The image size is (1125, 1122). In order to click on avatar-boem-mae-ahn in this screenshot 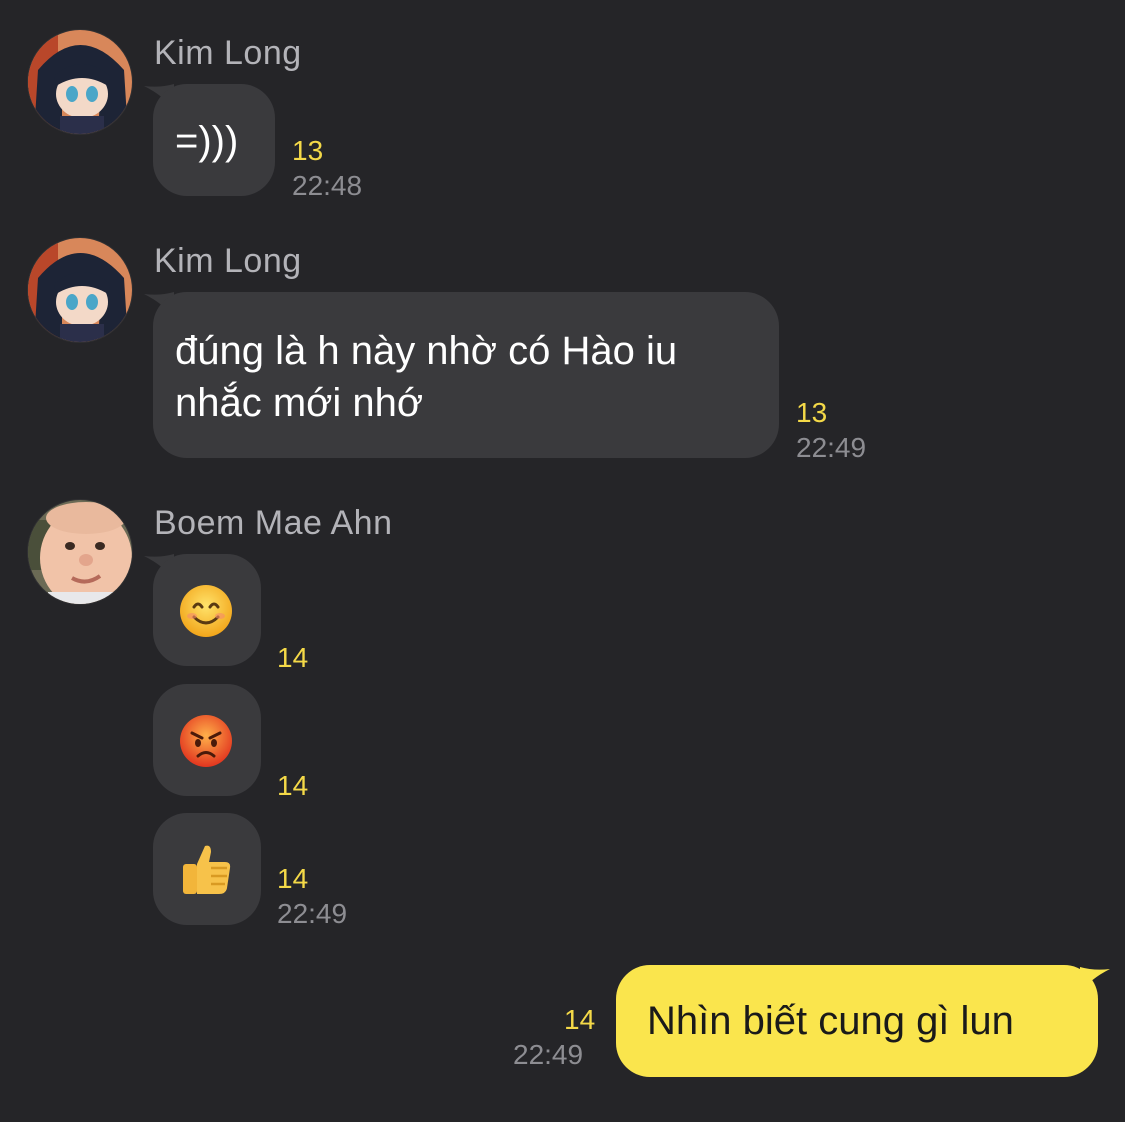, I will do `click(80, 552)`.